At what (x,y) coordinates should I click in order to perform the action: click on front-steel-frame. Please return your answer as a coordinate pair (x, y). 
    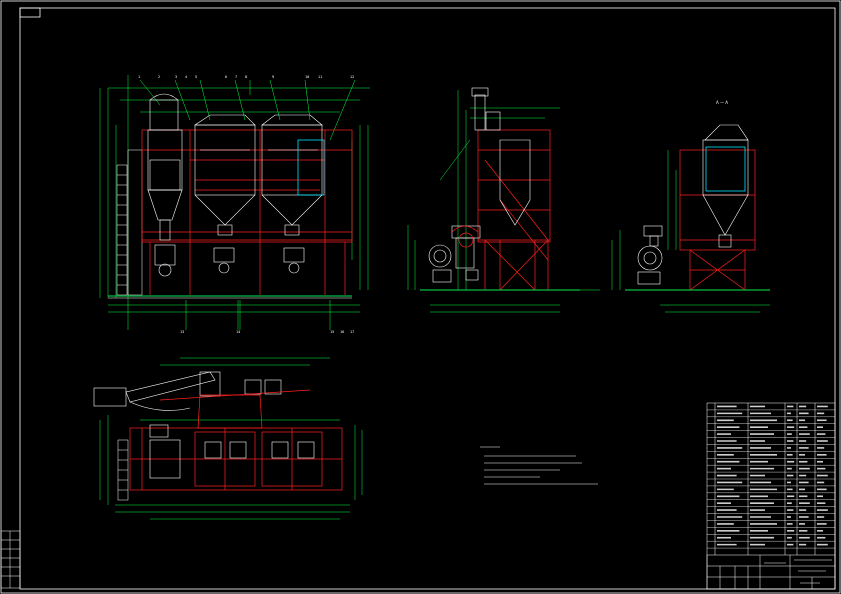
    Looking at the image, I should click on (247, 212).